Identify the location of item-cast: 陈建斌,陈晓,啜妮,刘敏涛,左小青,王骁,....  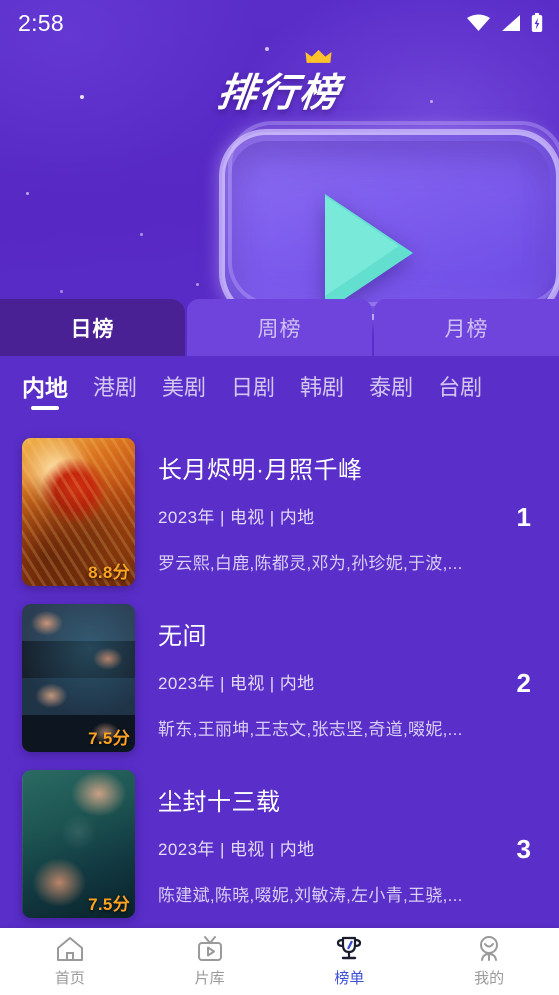
(310, 895).